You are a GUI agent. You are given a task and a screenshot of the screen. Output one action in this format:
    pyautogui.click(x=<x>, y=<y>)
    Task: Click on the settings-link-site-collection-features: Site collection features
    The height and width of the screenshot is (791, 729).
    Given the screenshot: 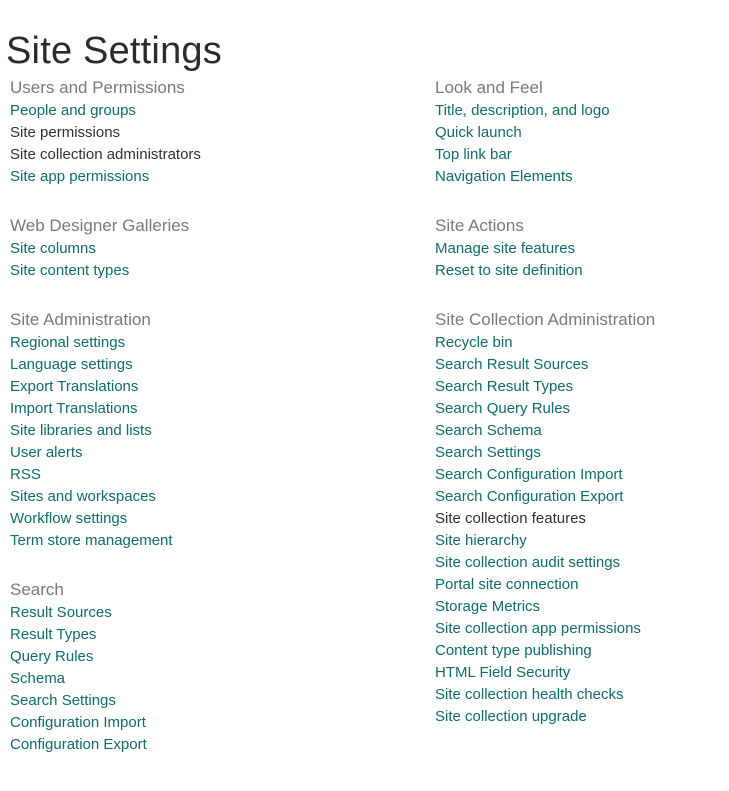 What is the action you would take?
    pyautogui.click(x=580, y=519)
    